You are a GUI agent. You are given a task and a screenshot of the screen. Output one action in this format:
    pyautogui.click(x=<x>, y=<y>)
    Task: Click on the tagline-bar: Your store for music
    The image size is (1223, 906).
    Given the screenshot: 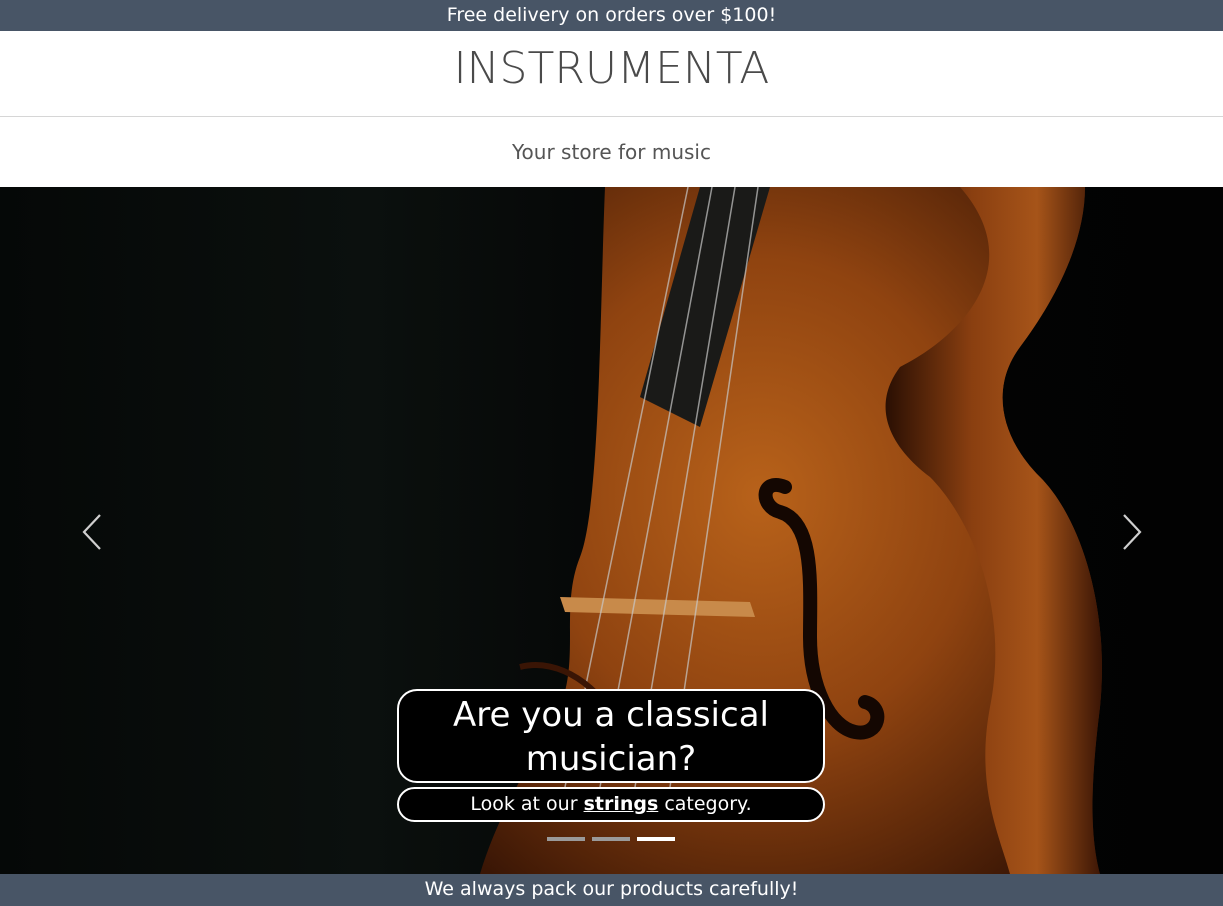 What is the action you would take?
    pyautogui.click(x=611, y=152)
    